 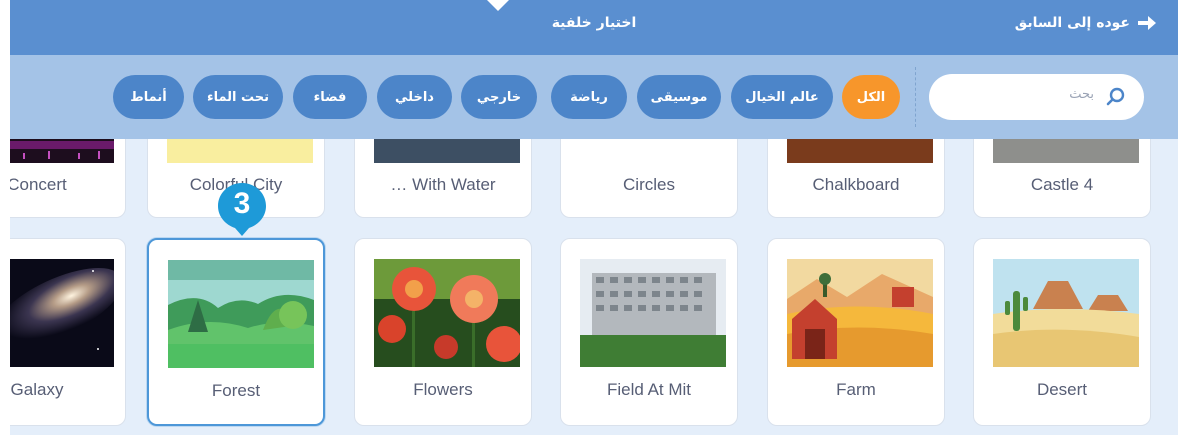 I want to click on category-sports: رياضة, so click(x=589, y=97).